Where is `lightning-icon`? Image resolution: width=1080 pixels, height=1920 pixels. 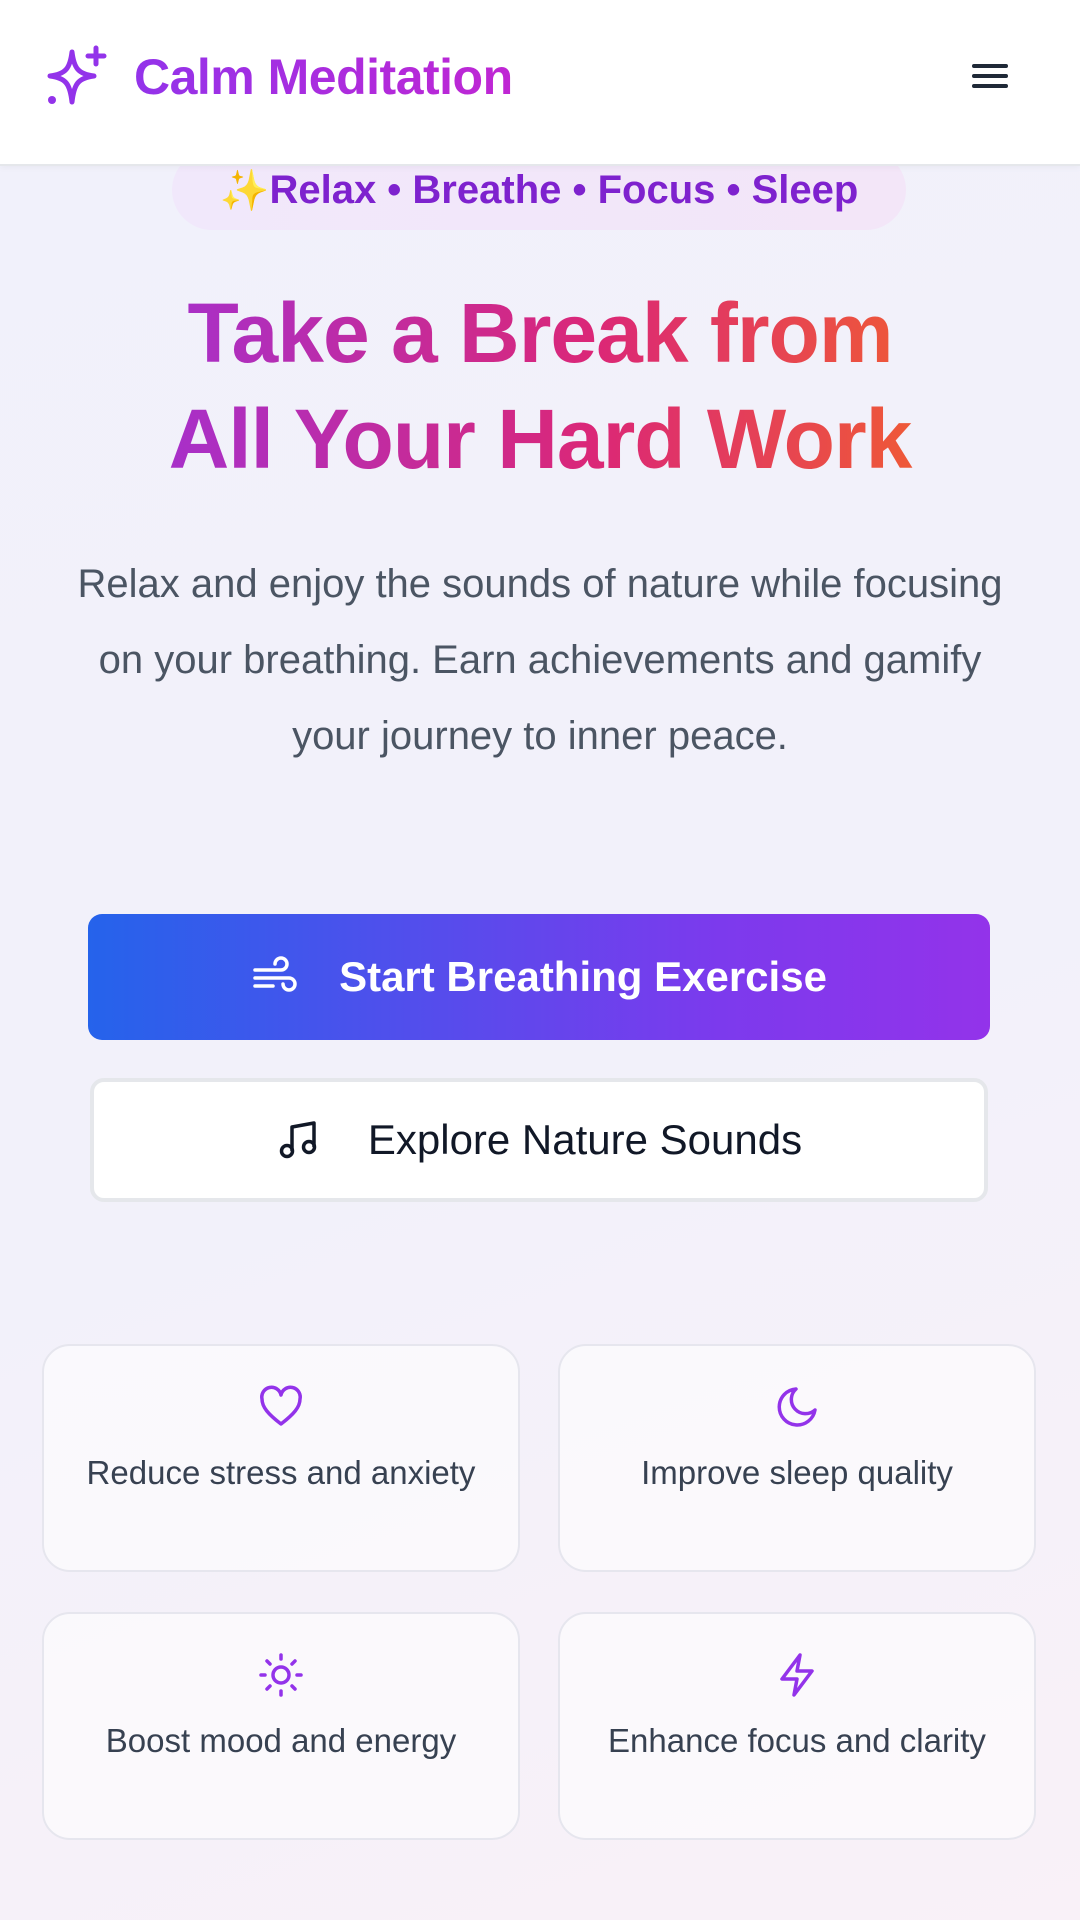
lightning-icon is located at coordinates (797, 1675).